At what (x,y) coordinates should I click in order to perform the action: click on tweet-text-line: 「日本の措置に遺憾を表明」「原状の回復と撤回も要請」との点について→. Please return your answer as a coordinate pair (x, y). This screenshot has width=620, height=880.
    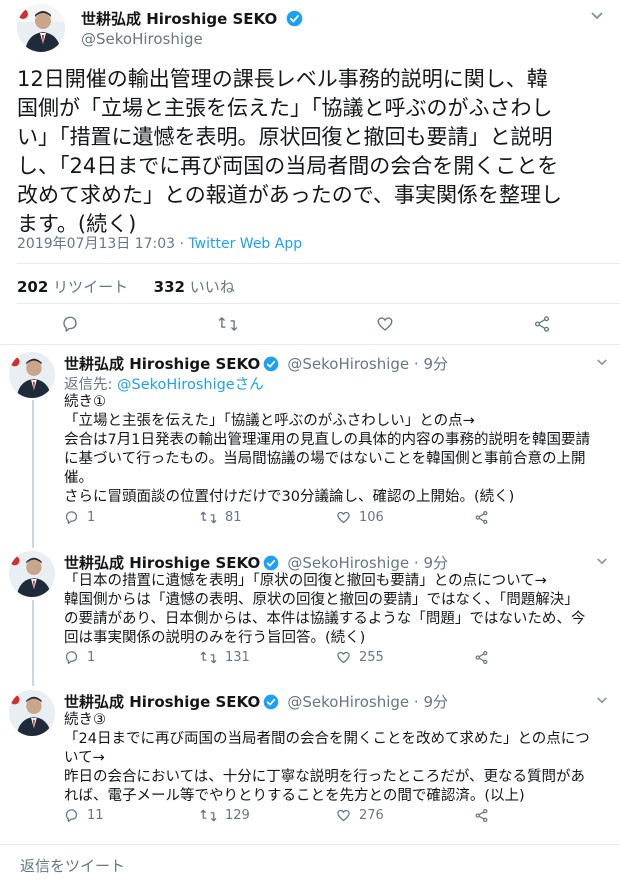
    Looking at the image, I should click on (305, 581).